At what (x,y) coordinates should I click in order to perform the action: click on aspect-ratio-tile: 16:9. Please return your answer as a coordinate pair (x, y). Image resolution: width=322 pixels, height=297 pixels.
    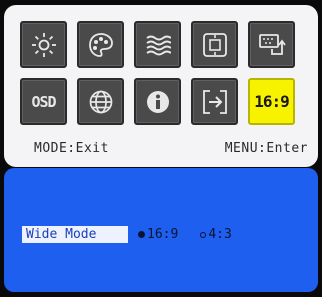
    Looking at the image, I should click on (271, 101).